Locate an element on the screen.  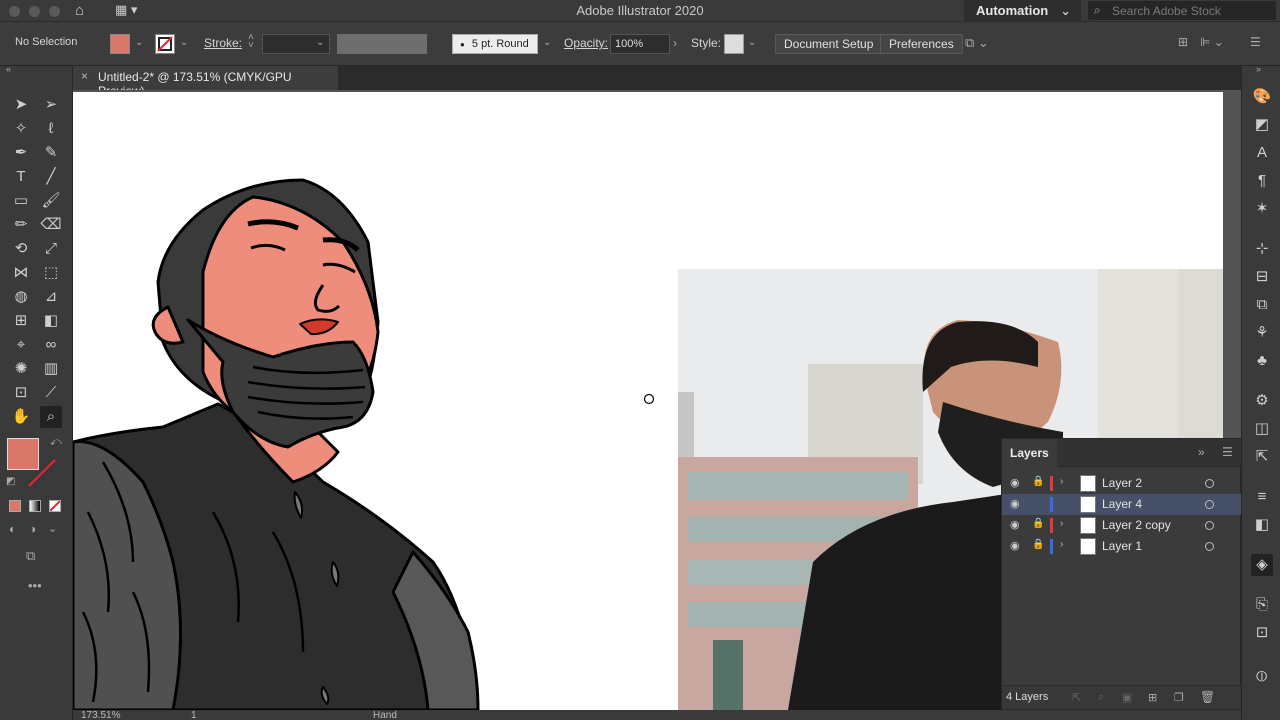
layer-name: Layer 4 is located at coordinates (1122, 504).